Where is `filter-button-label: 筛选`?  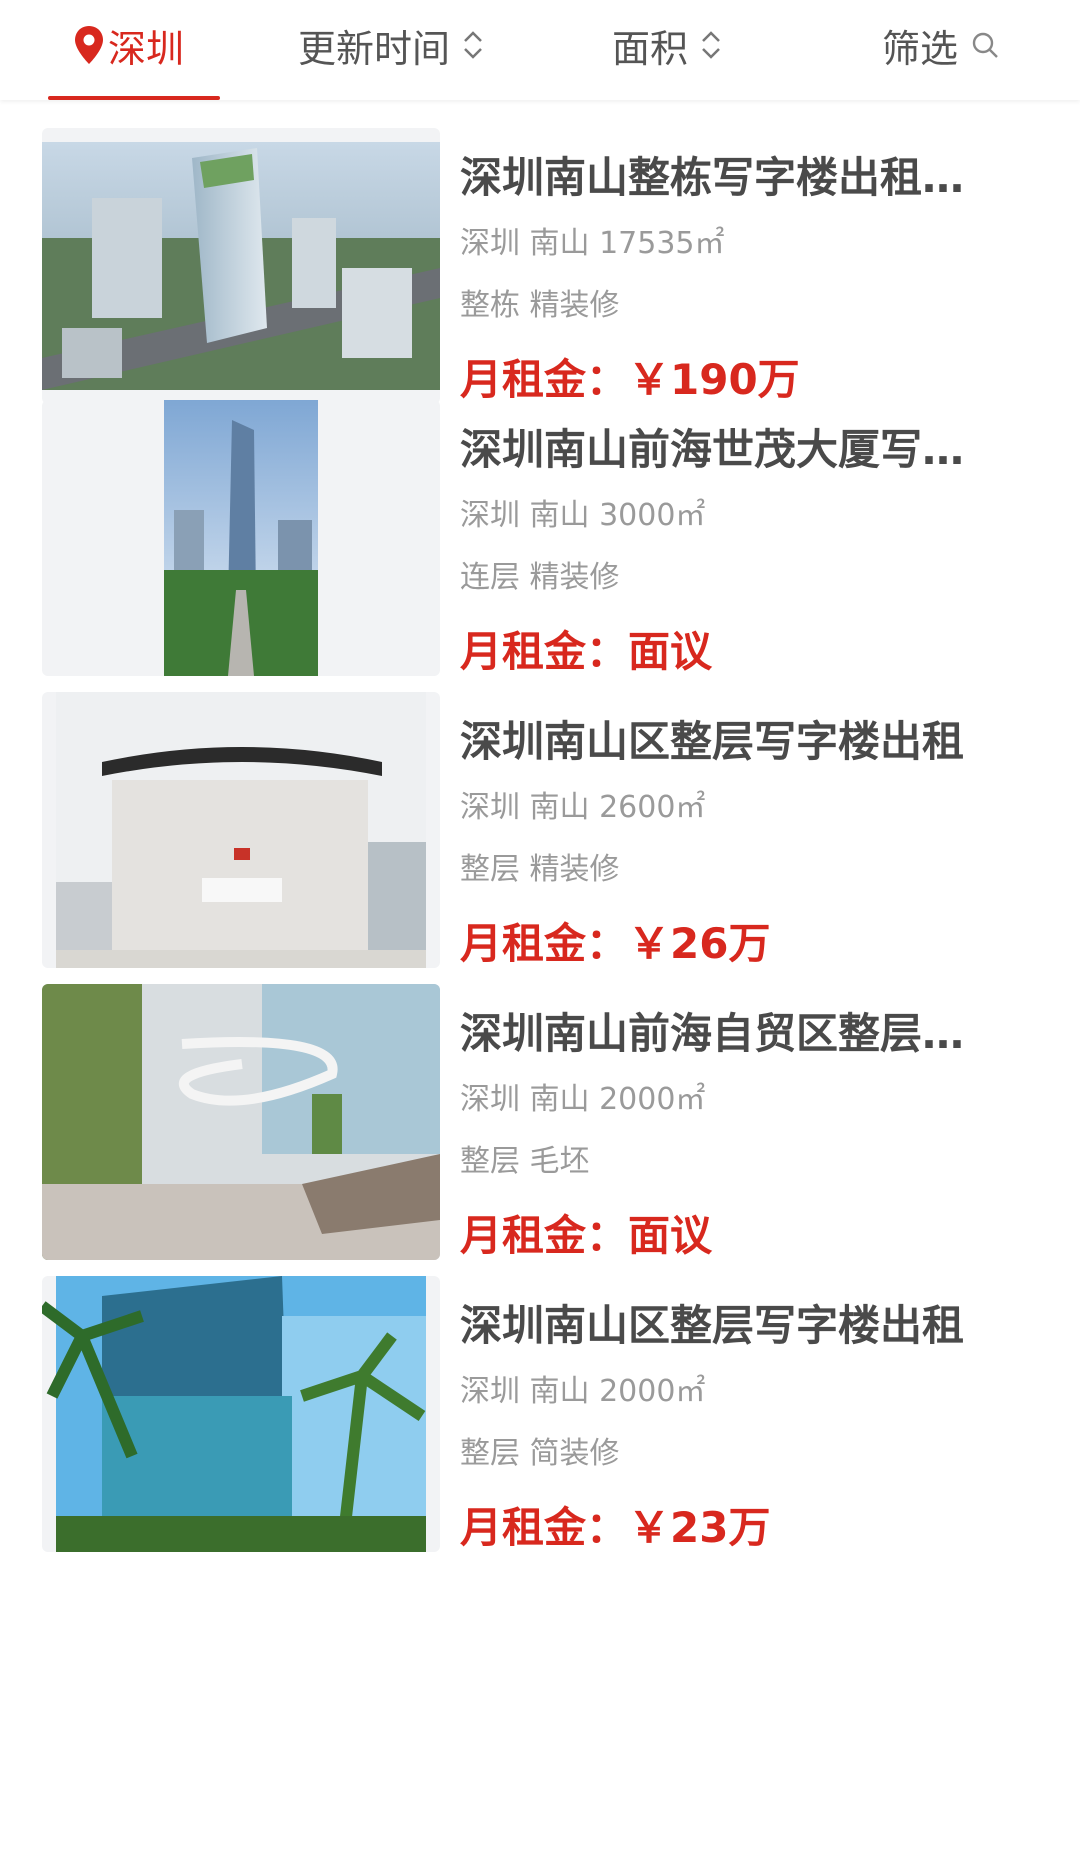 filter-button-label: 筛选 is located at coordinates (920, 48).